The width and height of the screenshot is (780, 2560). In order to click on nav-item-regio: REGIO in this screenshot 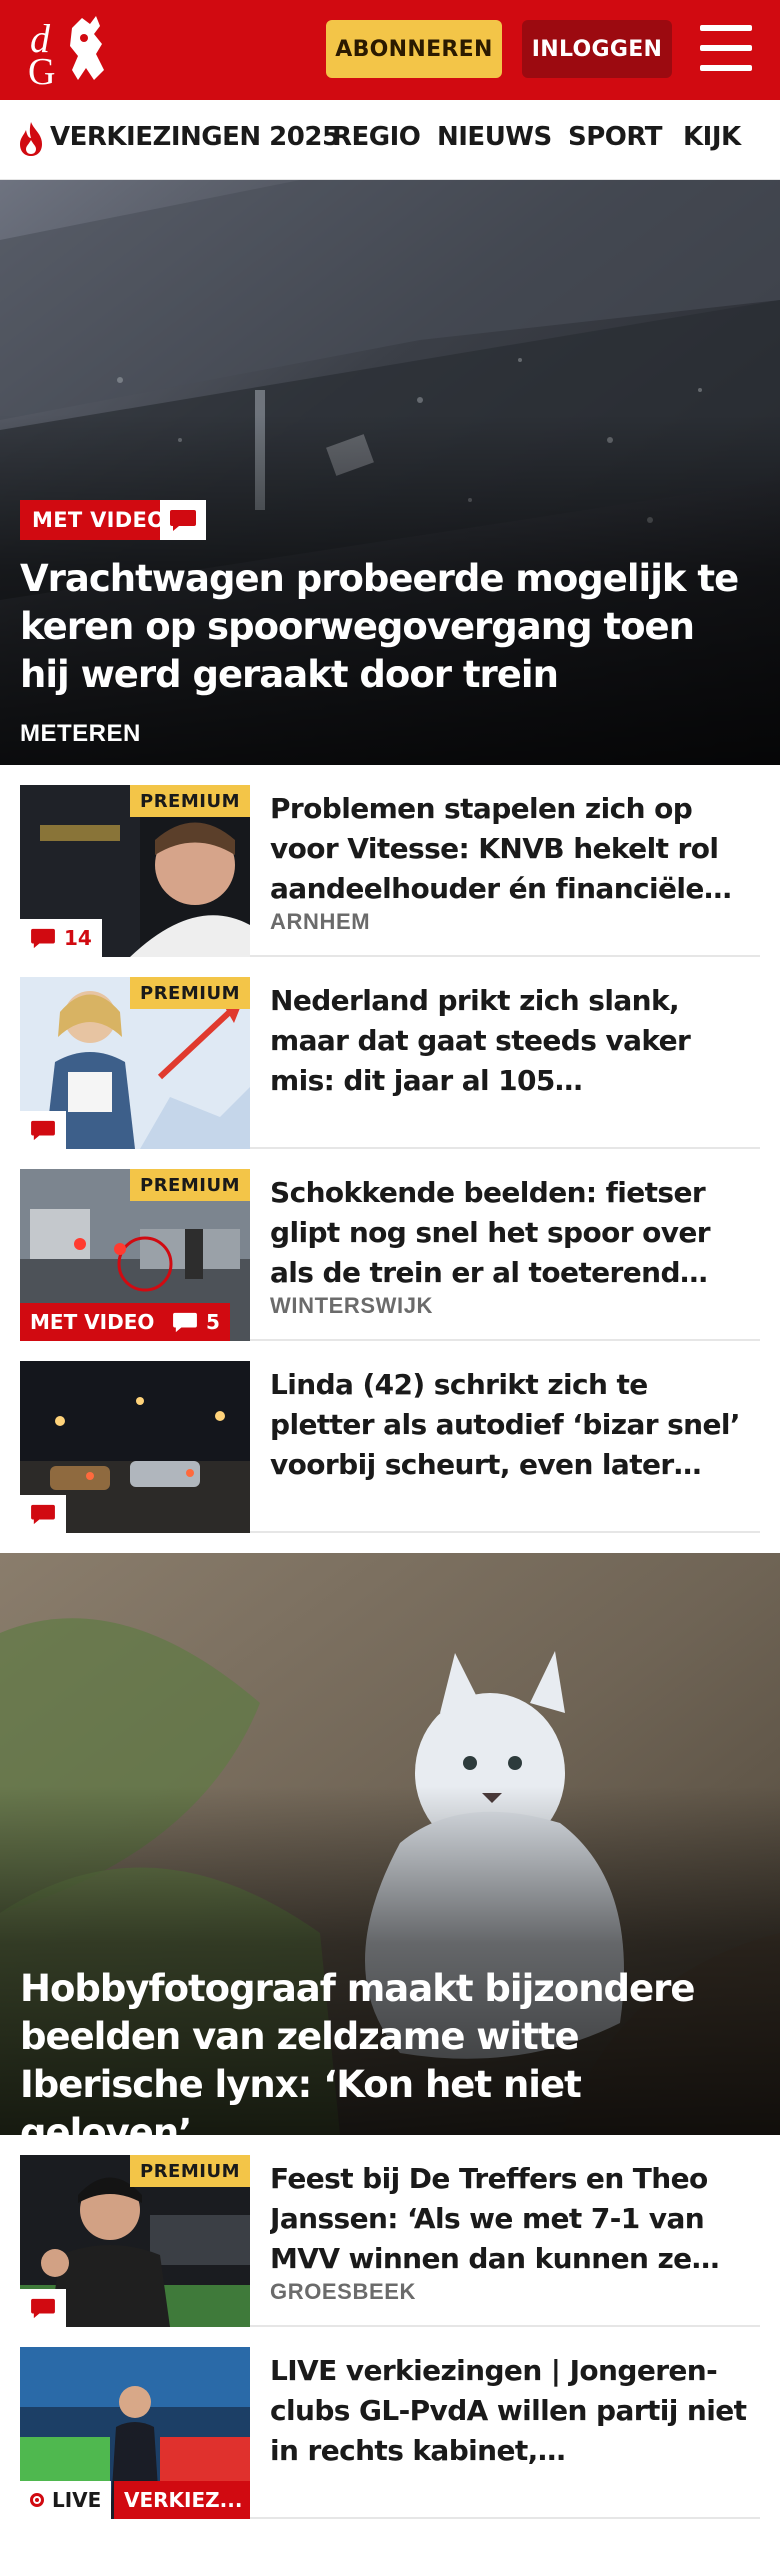, I will do `click(376, 137)`.